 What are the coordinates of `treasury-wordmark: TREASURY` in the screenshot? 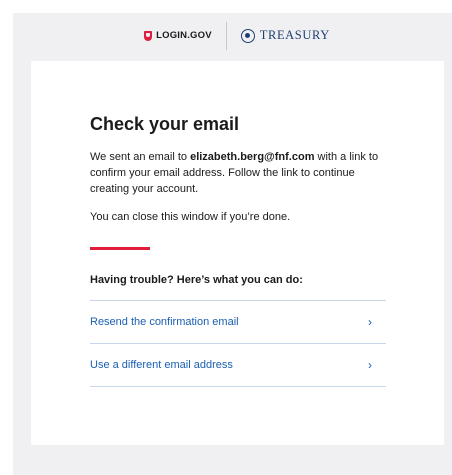 It's located at (294, 35).